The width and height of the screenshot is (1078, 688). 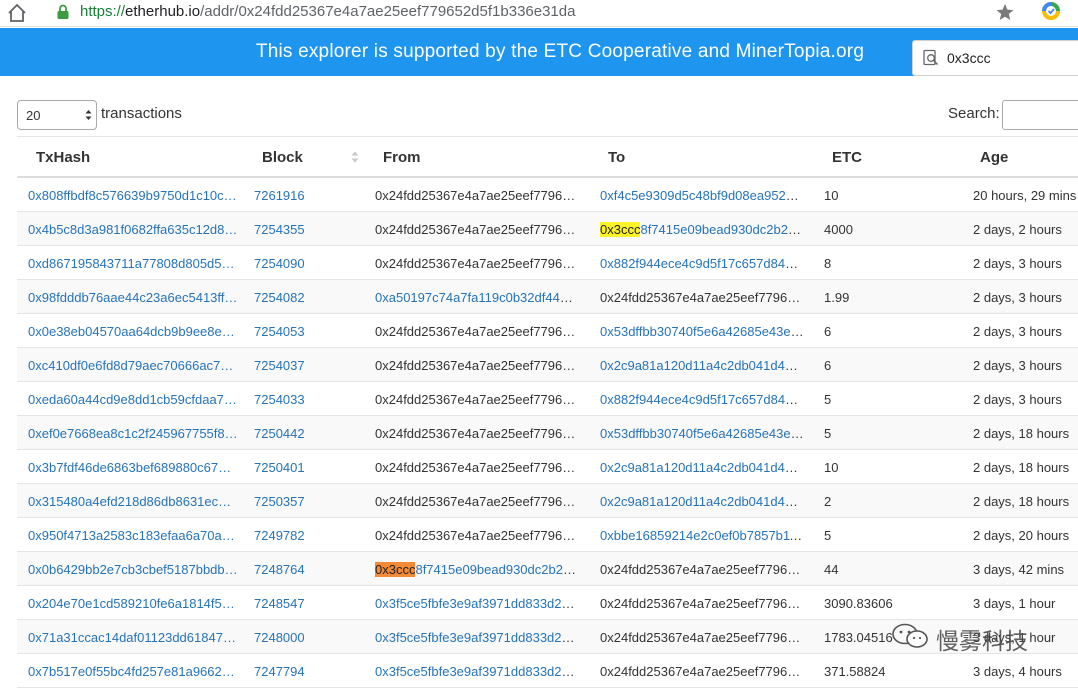 What do you see at coordinates (355, 157) in the screenshot?
I see `sort-icon` at bounding box center [355, 157].